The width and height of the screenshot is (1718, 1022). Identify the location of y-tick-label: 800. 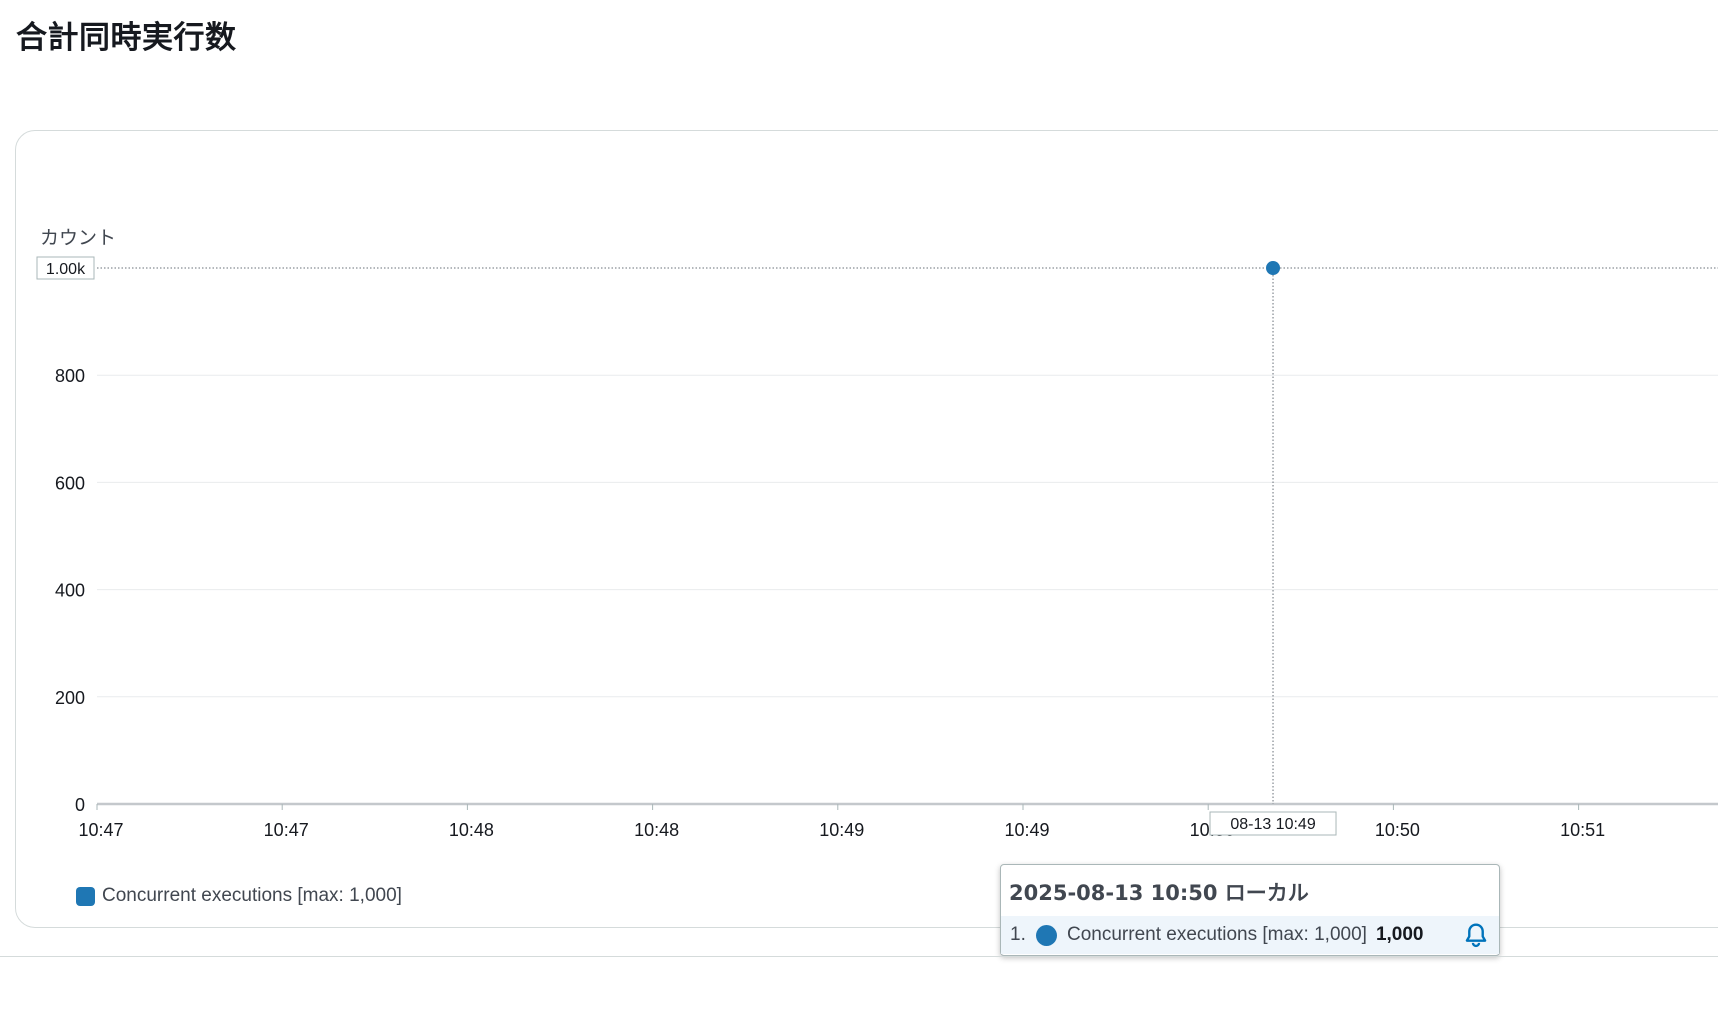
(70, 376).